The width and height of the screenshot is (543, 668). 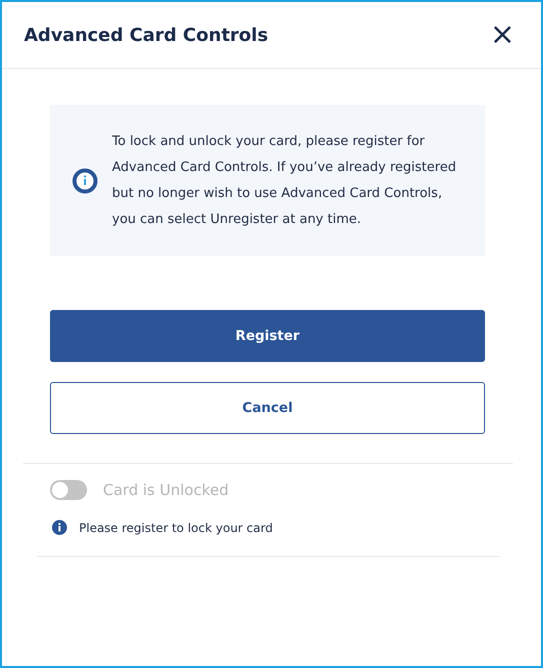 What do you see at coordinates (267, 408) in the screenshot?
I see `cancel-button: Cancel` at bounding box center [267, 408].